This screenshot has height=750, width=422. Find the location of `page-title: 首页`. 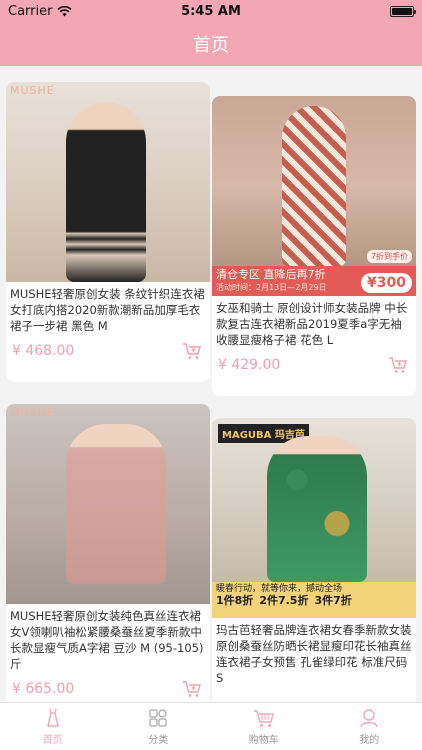

page-title: 首页 is located at coordinates (211, 45).